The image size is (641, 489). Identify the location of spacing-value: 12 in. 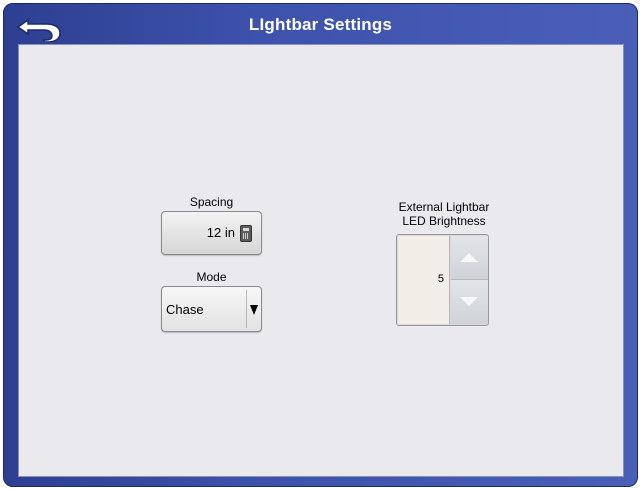
(220, 232).